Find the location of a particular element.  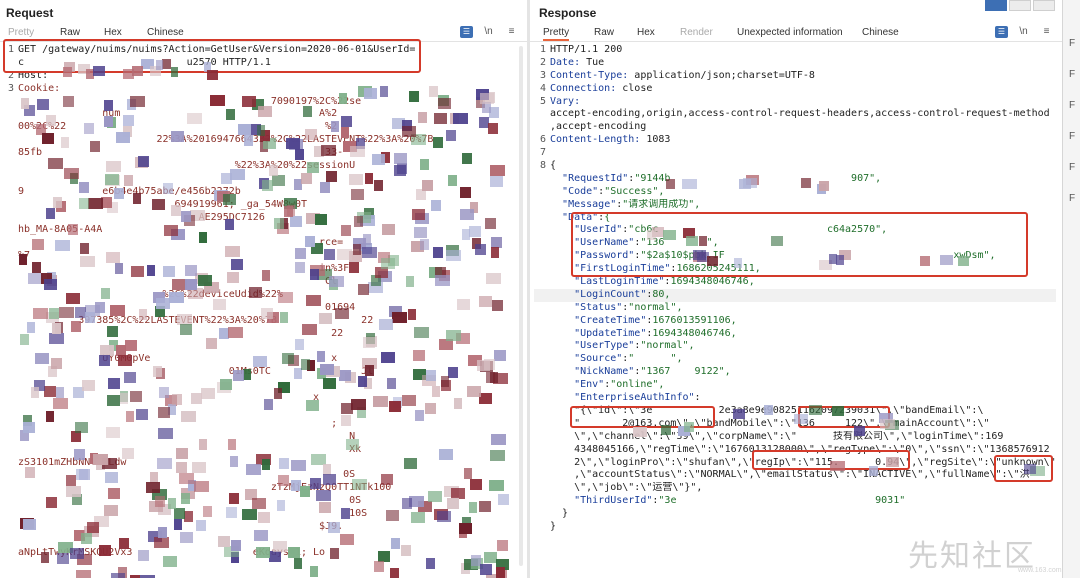

line-text: num A%2 is located at coordinates (178, 114).